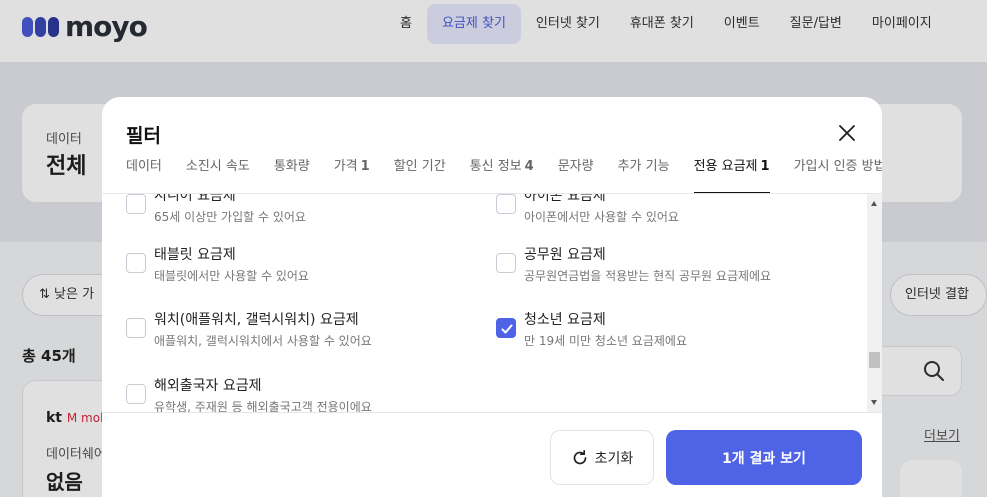 This screenshot has height=497, width=987. I want to click on close-button, so click(847, 133).